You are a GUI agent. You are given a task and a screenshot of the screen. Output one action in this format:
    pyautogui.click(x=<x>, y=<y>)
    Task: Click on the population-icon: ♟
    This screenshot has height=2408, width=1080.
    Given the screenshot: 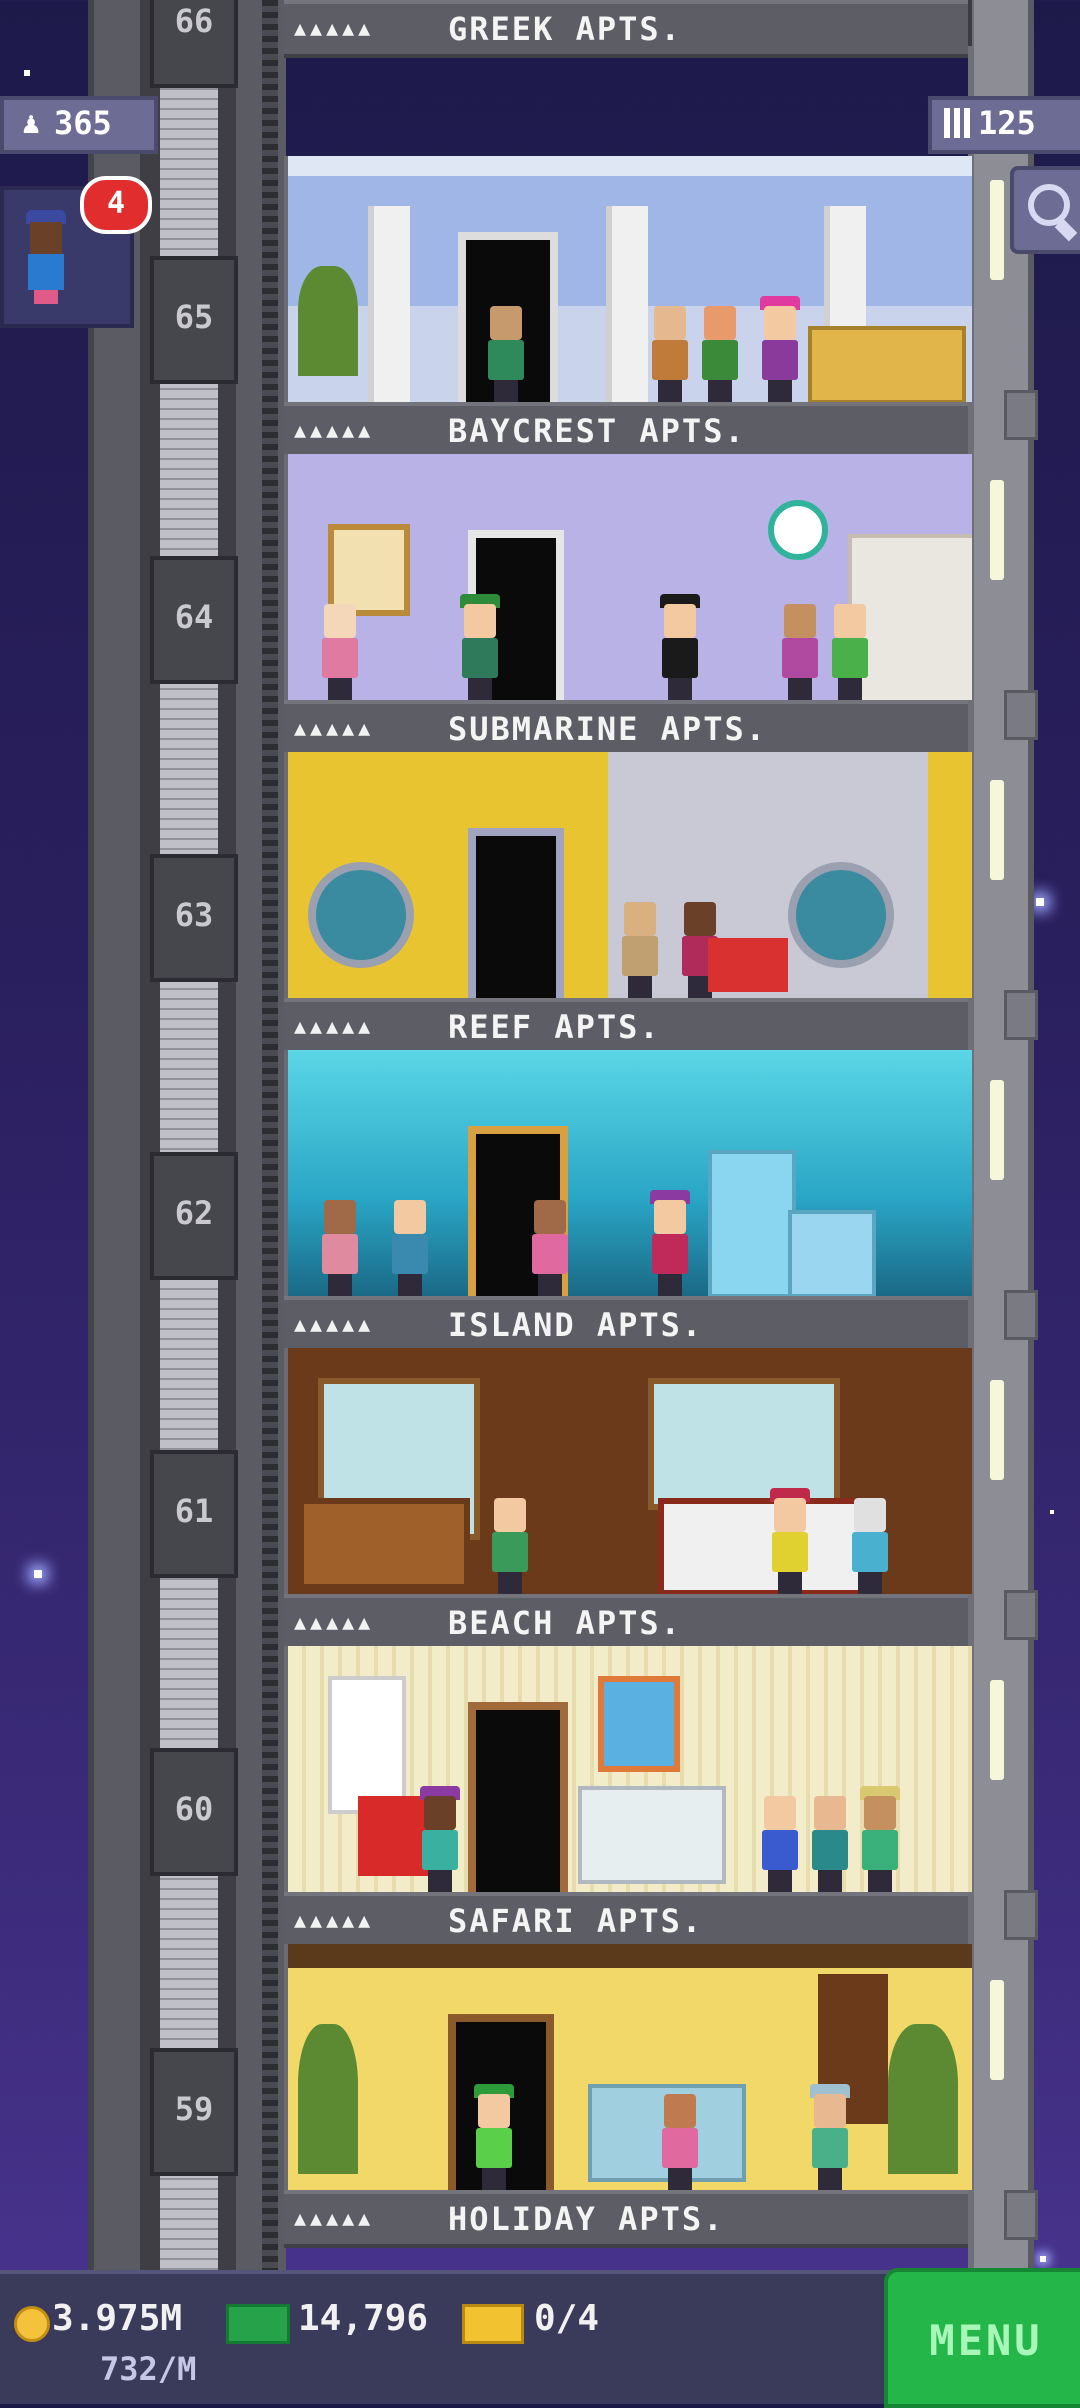 What is the action you would take?
    pyautogui.click(x=31, y=123)
    